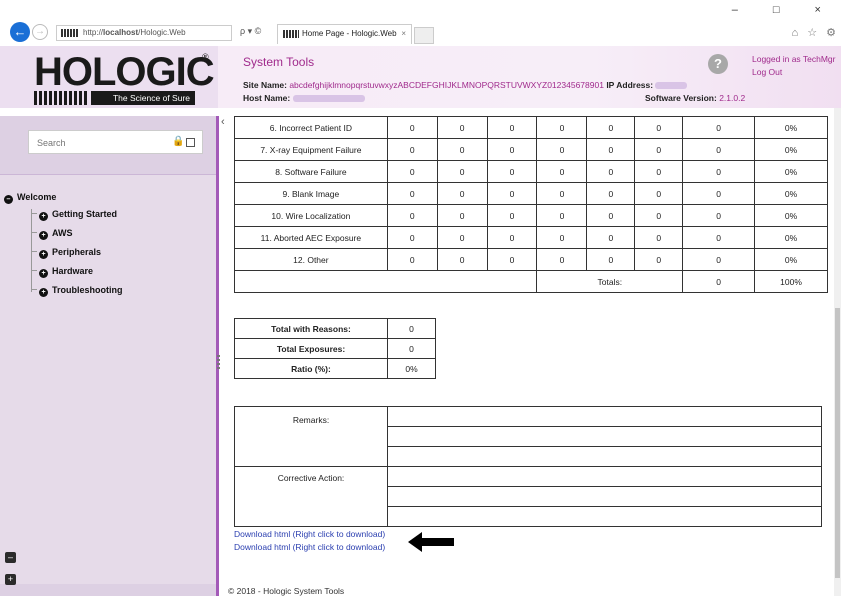 The height and width of the screenshot is (596, 841). What do you see at coordinates (815, 32) in the screenshot?
I see `browser-toolbar-icons: ⌂ ☆ ⚙` at bounding box center [815, 32].